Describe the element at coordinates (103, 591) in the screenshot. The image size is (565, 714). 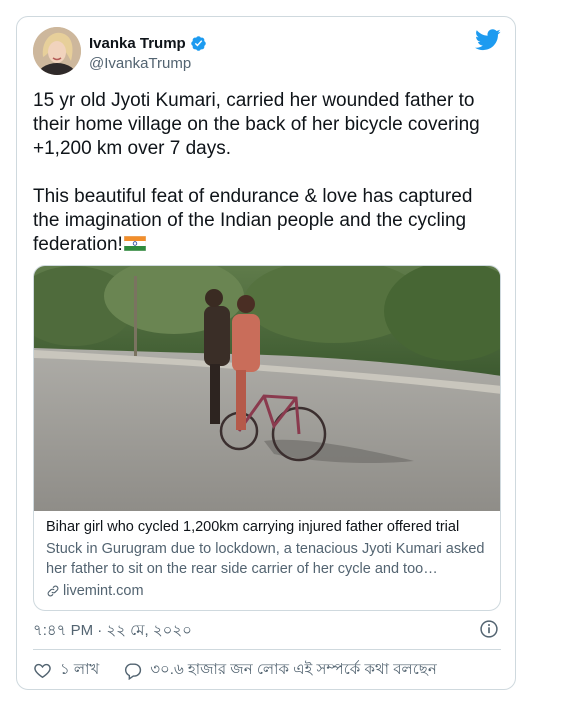
I see `link-domain: livemint.com` at that location.